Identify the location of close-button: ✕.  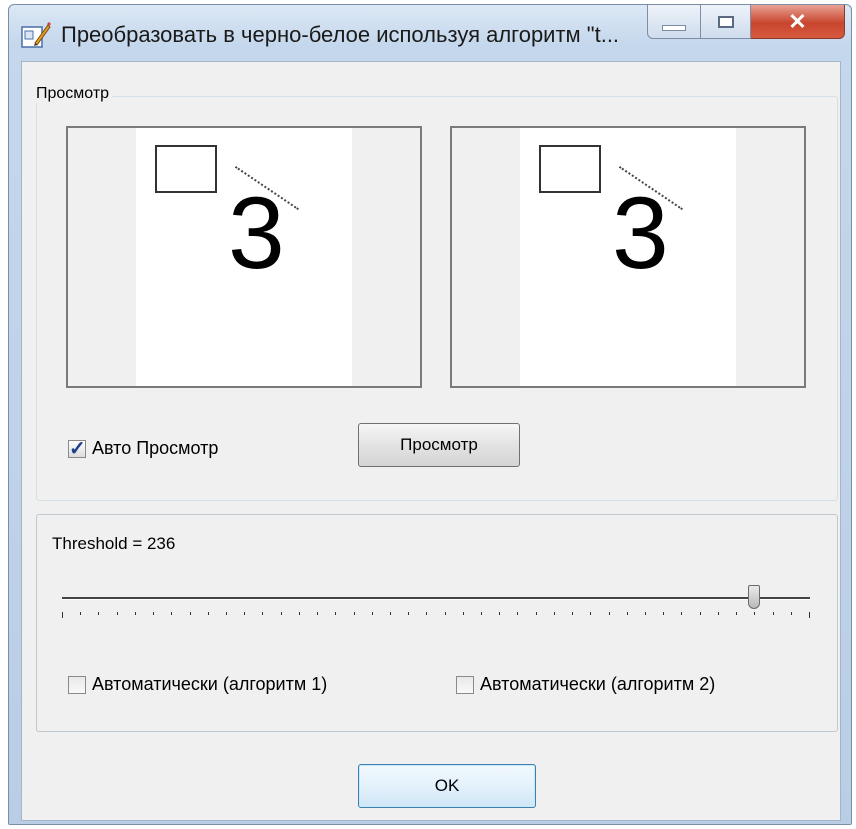
(798, 22).